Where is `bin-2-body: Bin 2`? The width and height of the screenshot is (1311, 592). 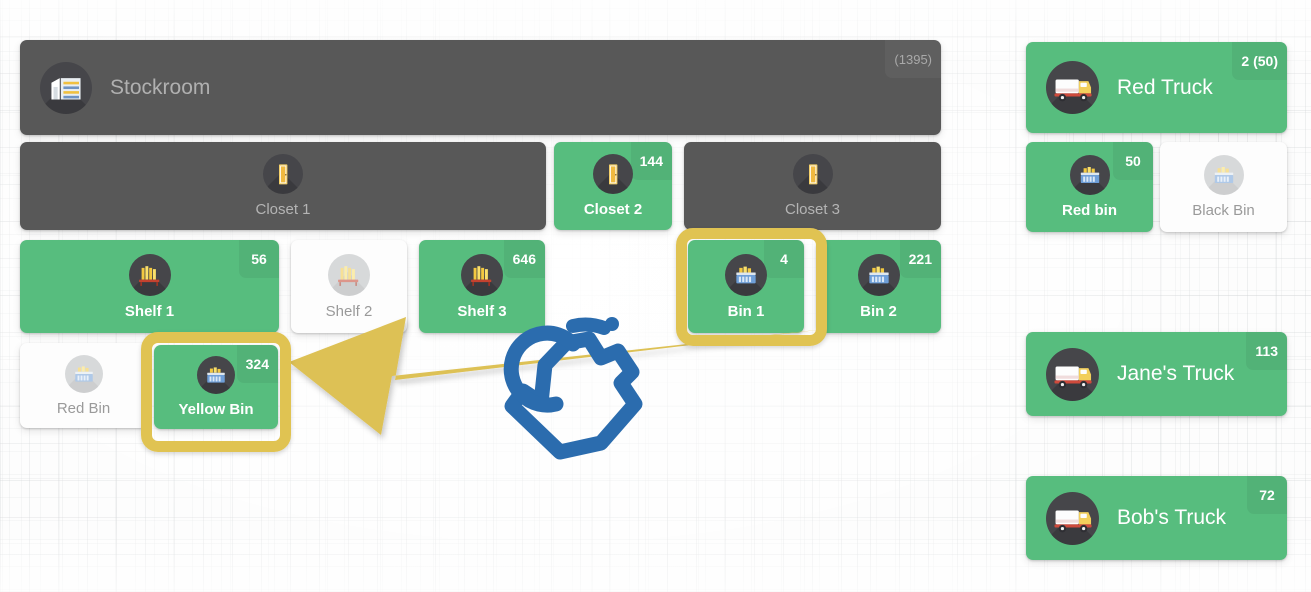 bin-2-body: Bin 2 is located at coordinates (878, 286).